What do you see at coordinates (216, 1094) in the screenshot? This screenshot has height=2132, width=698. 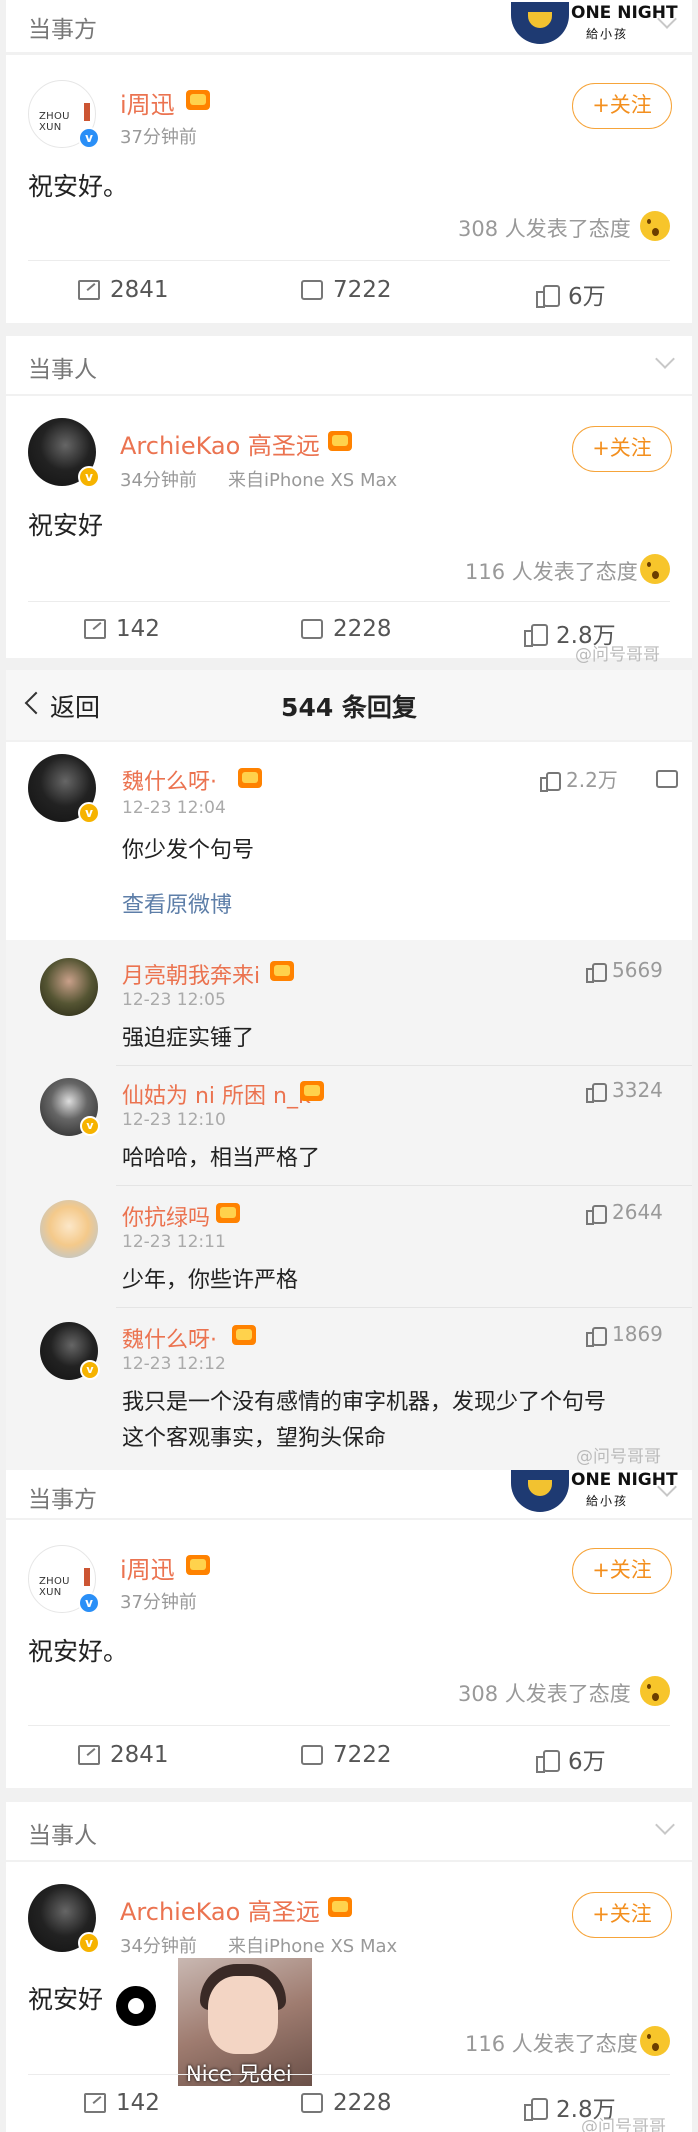 I see `user-name: 仙姑为 ni 所困 n_k` at bounding box center [216, 1094].